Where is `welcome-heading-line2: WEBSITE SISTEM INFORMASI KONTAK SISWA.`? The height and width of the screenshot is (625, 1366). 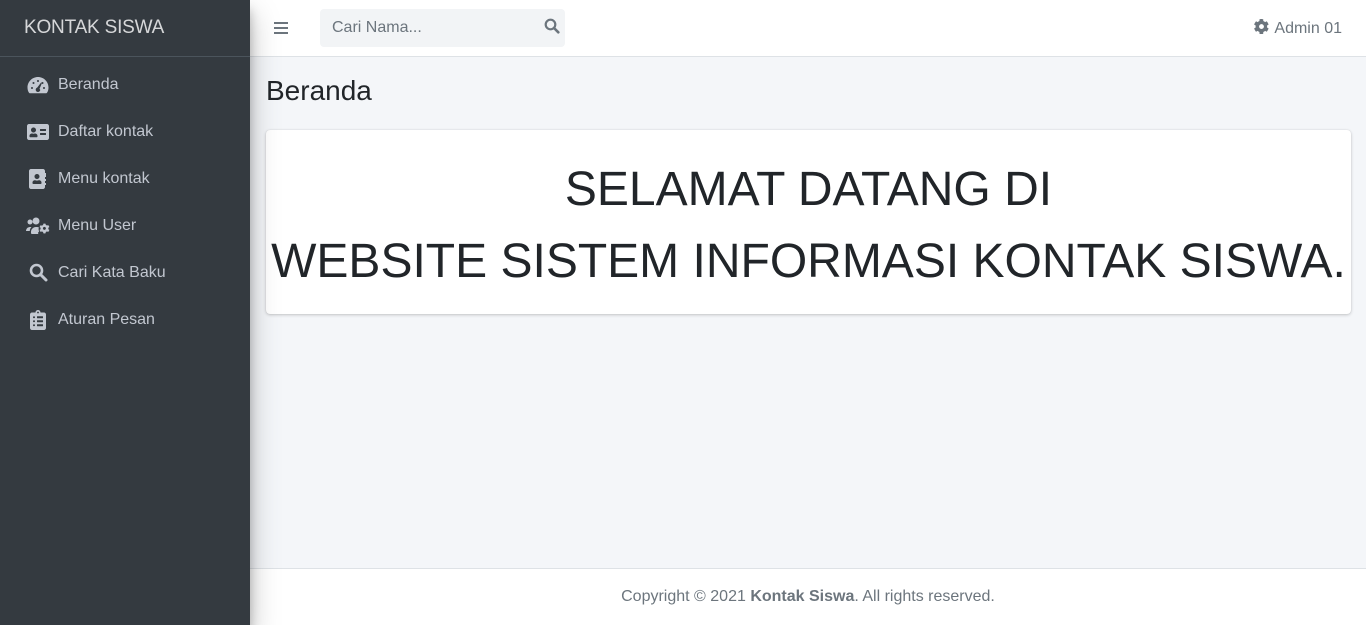 welcome-heading-line2: WEBSITE SISTEM INFORMASI KONTAK SISWA. is located at coordinates (808, 261).